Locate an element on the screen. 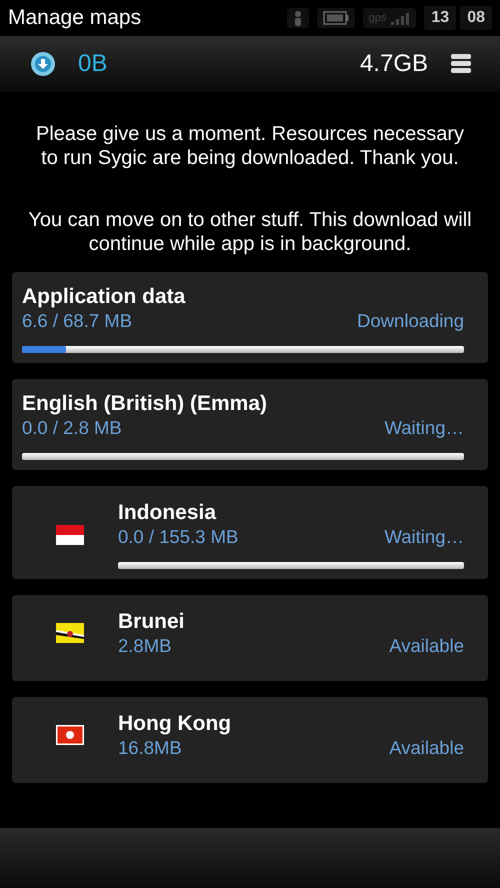  item-name: Hong Kong is located at coordinates (175, 724).